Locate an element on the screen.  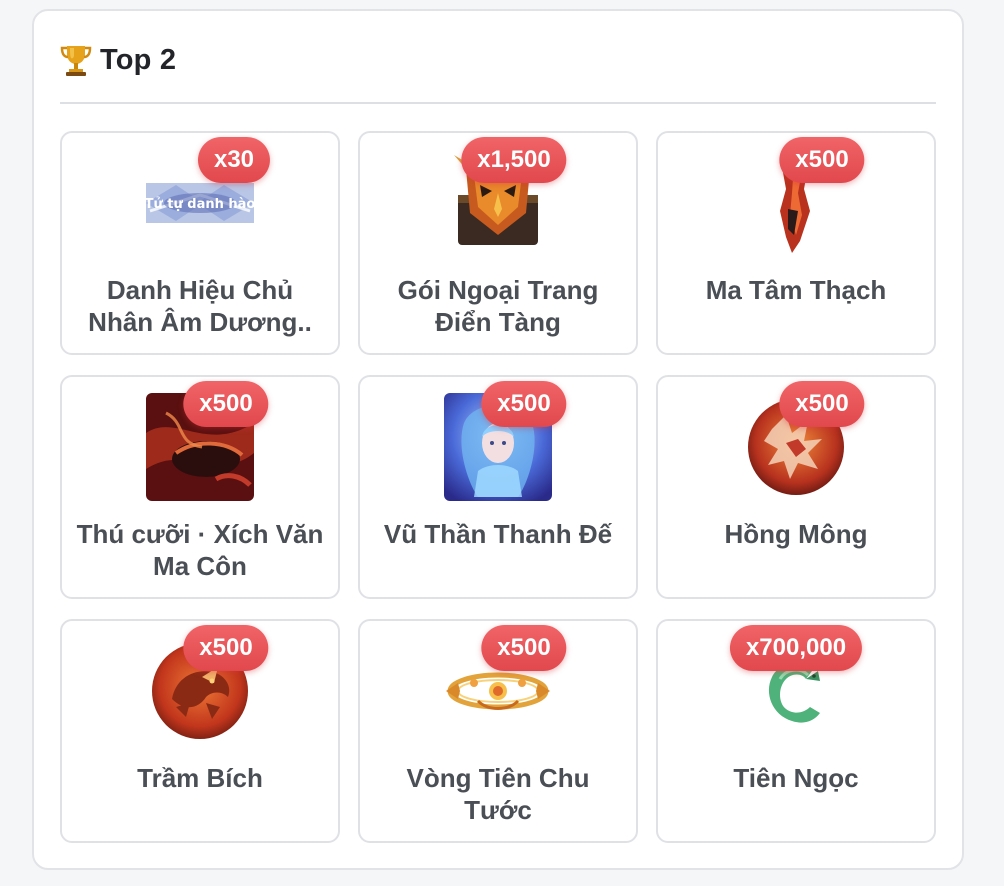
reward-name: Danh Hiệu Chủ Nhân Âm Dương.. is located at coordinates (200, 306).